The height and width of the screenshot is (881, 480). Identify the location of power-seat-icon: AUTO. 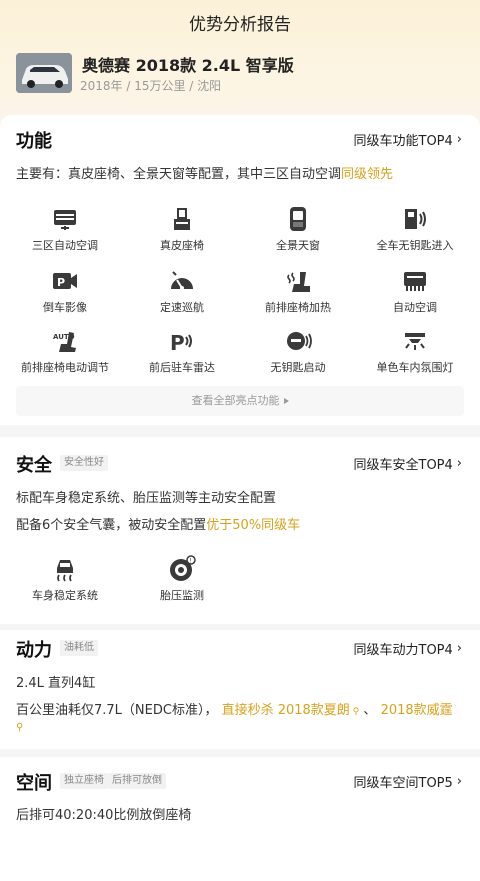
(65, 341).